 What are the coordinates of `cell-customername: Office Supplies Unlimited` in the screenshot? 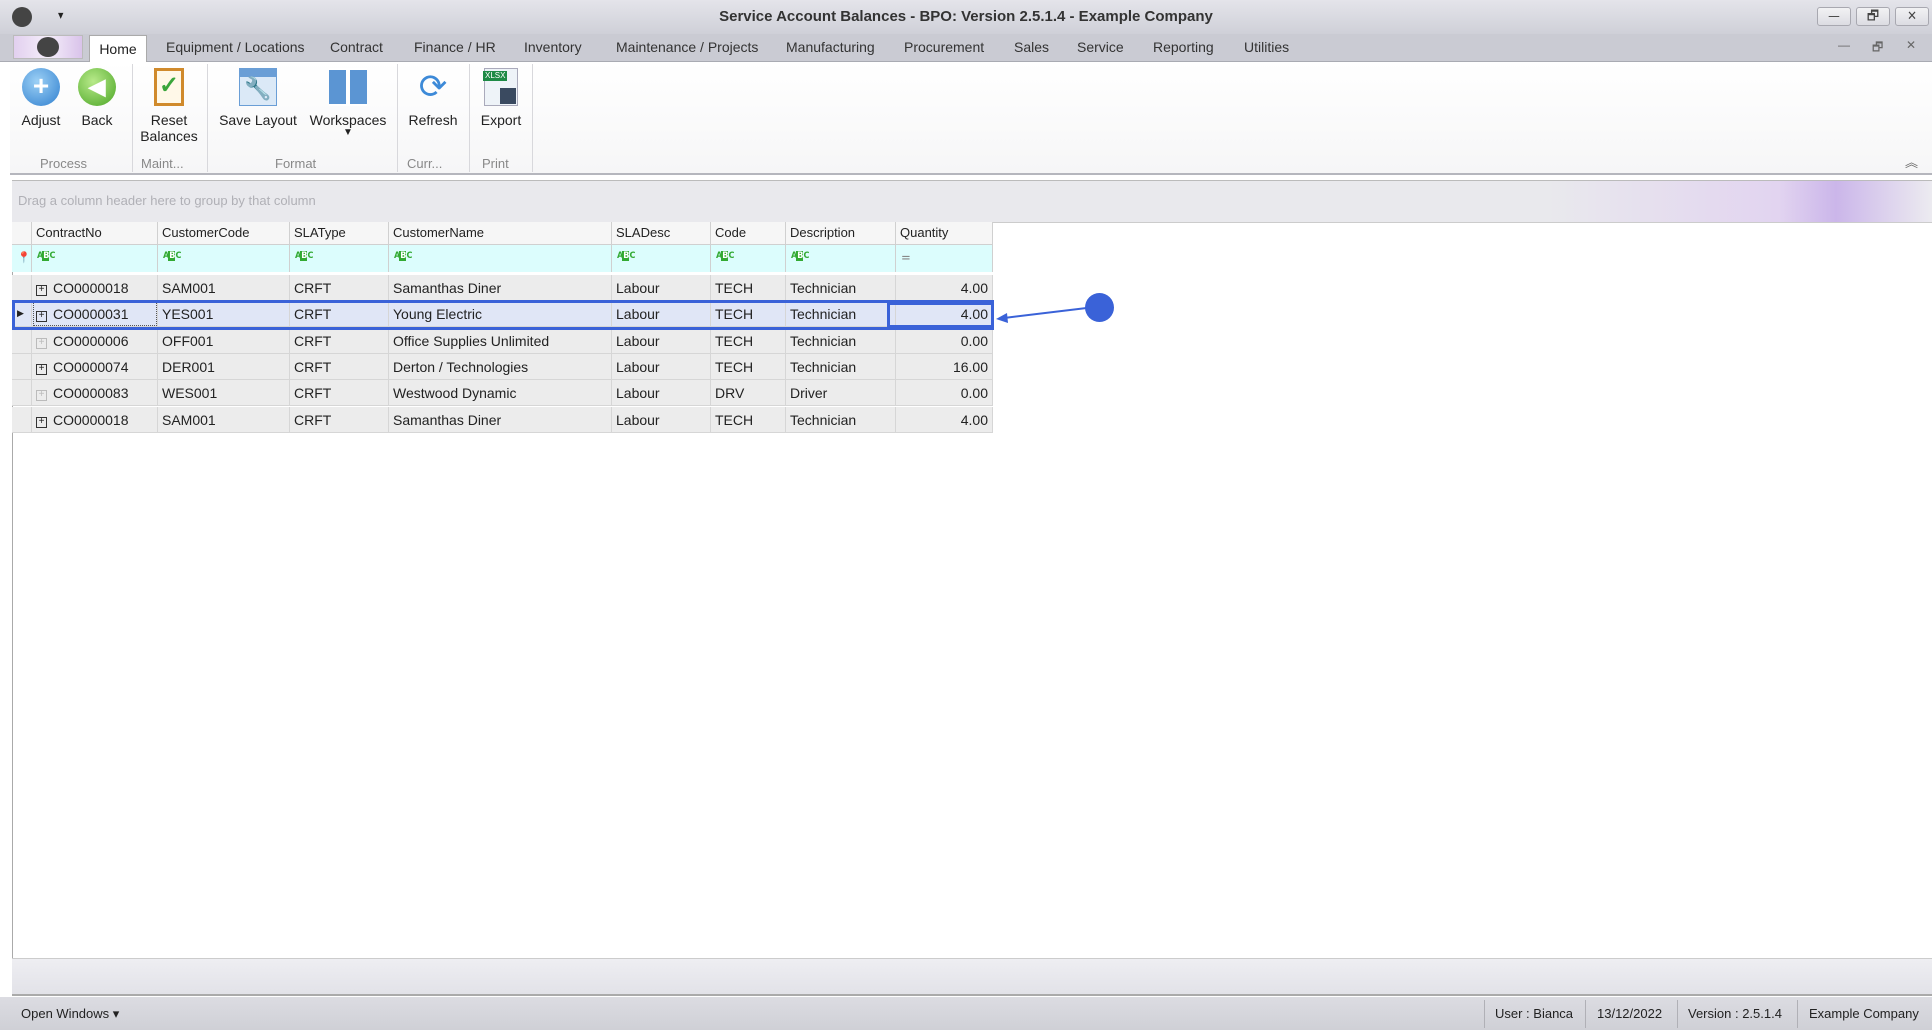 It's located at (500, 340).